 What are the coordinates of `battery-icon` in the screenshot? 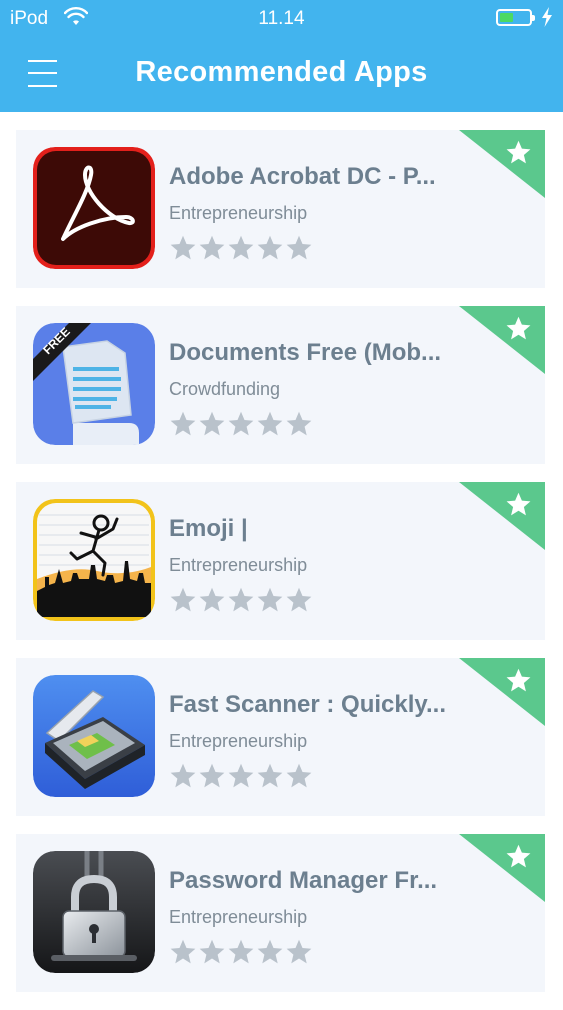 It's located at (515, 17).